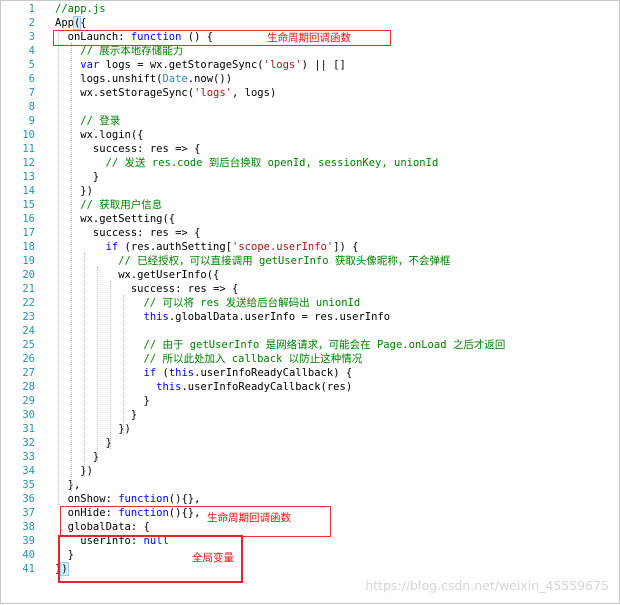  What do you see at coordinates (28, 191) in the screenshot?
I see `line-number: 14` at bounding box center [28, 191].